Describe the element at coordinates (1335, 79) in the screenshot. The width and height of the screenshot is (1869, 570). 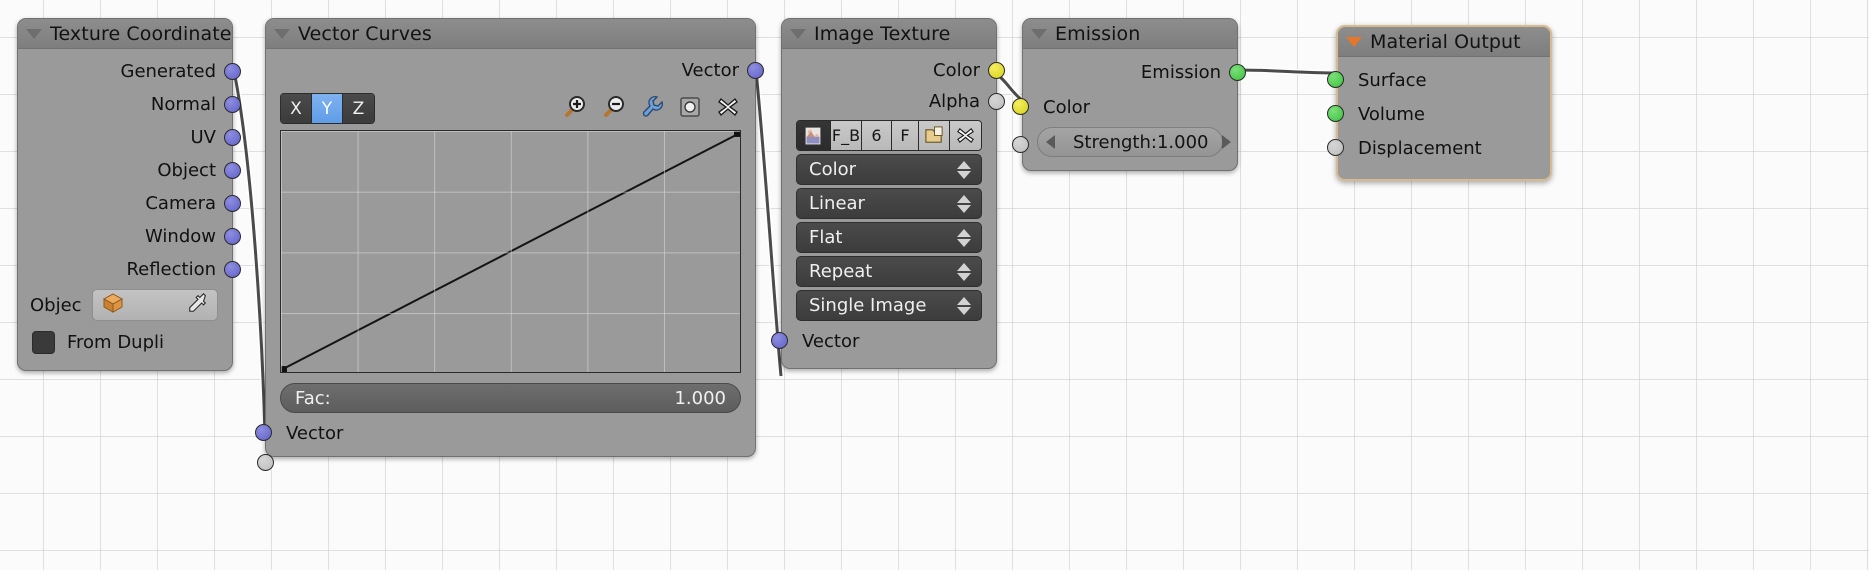
I see `socket-surface-in` at that location.